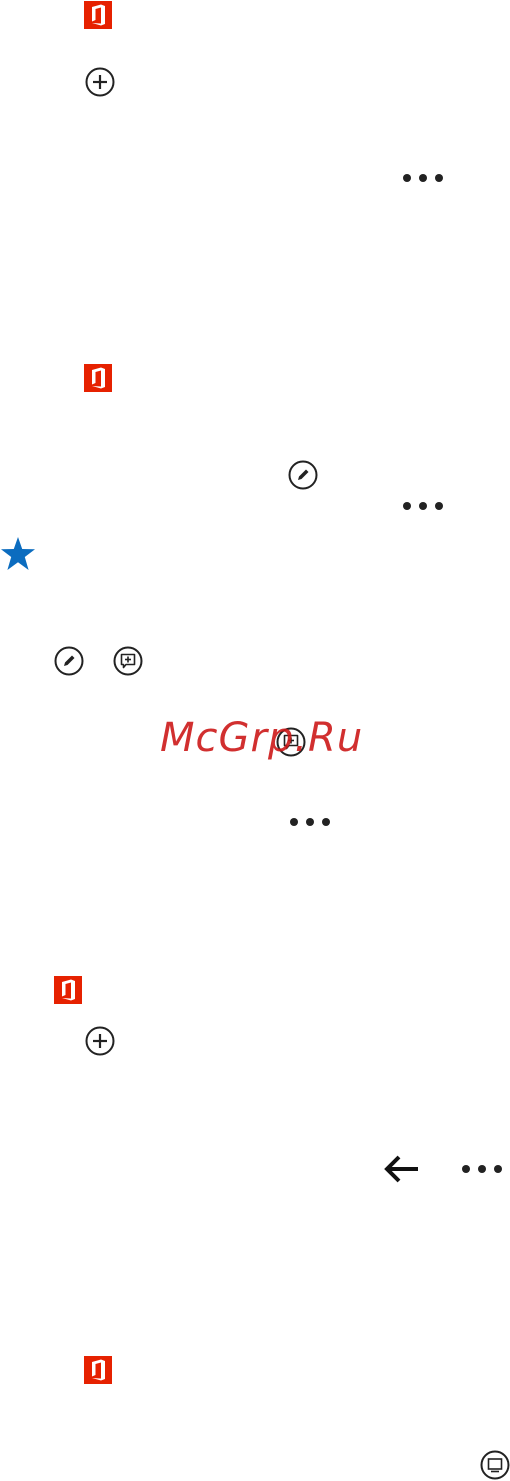 The width and height of the screenshot is (510, 1481). Describe the element at coordinates (18, 554) in the screenshot. I see `favorite-star-icon` at that location.